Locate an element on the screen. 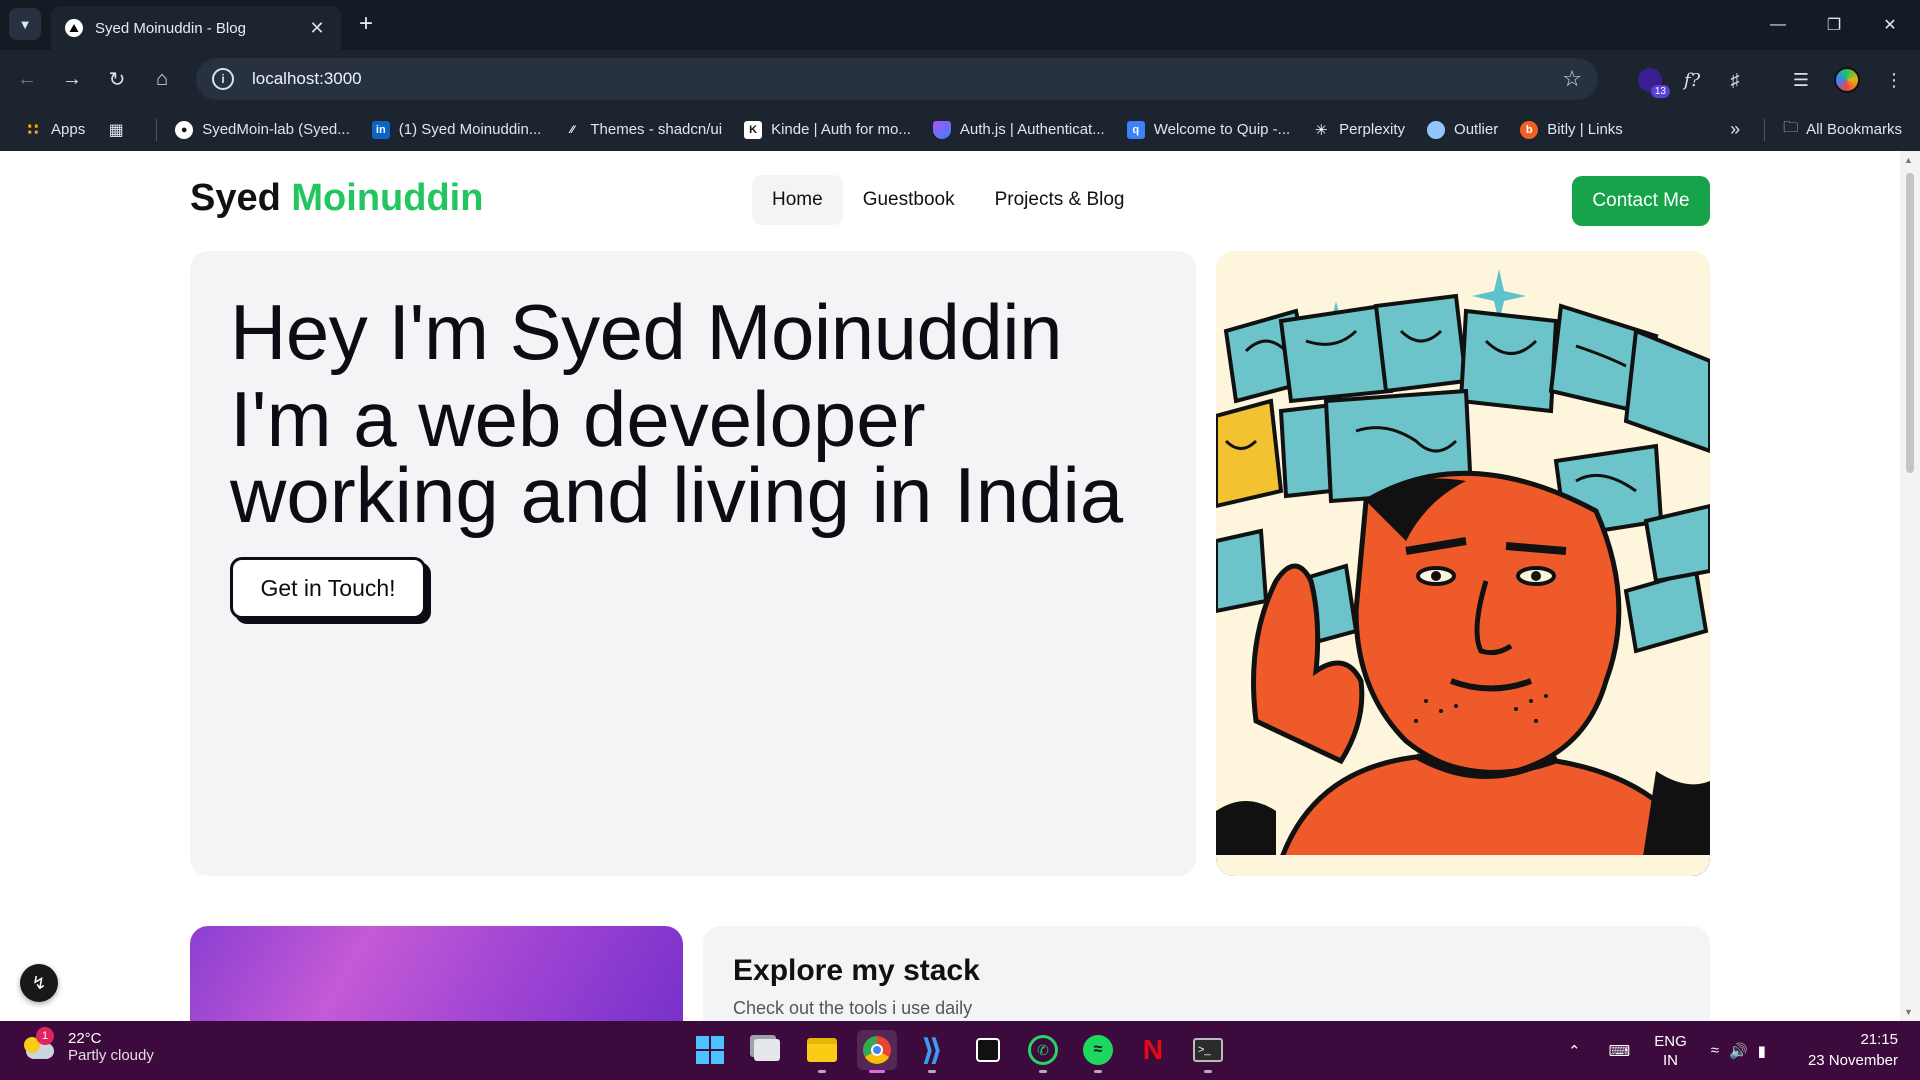 The width and height of the screenshot is (1920, 1080). taskbar-netflix: N is located at coordinates (1153, 1050).